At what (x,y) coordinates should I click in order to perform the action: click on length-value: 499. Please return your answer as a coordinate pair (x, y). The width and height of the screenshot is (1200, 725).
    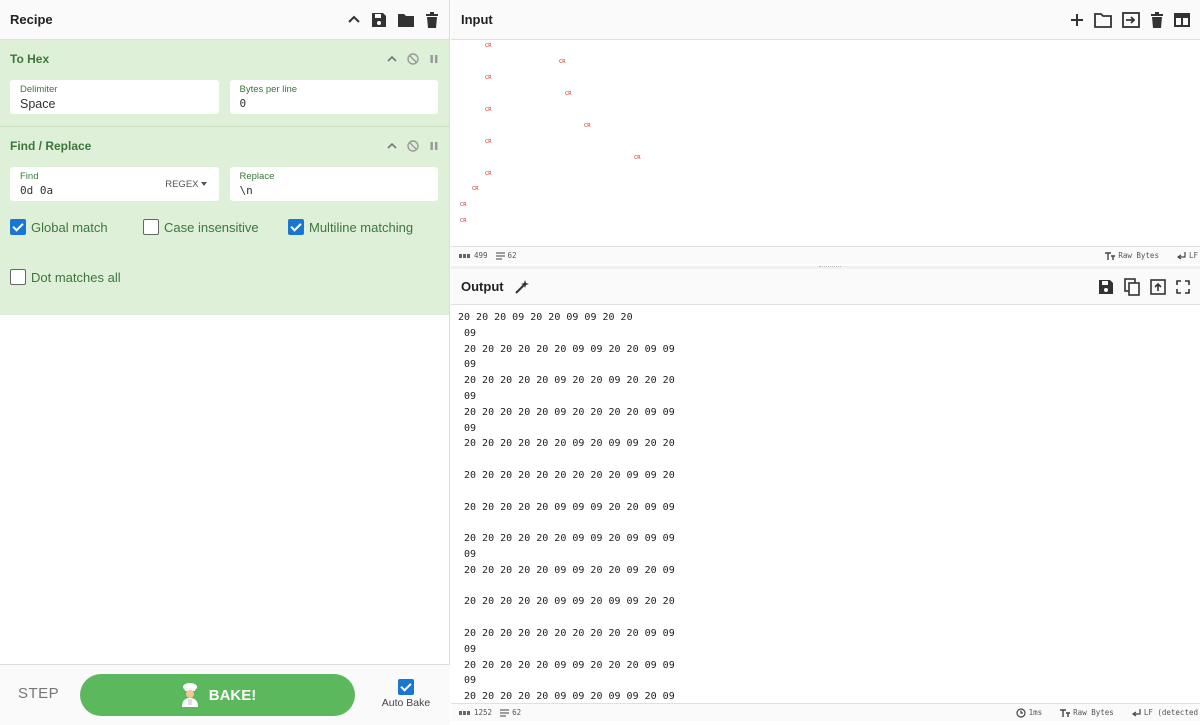
    Looking at the image, I should click on (481, 255).